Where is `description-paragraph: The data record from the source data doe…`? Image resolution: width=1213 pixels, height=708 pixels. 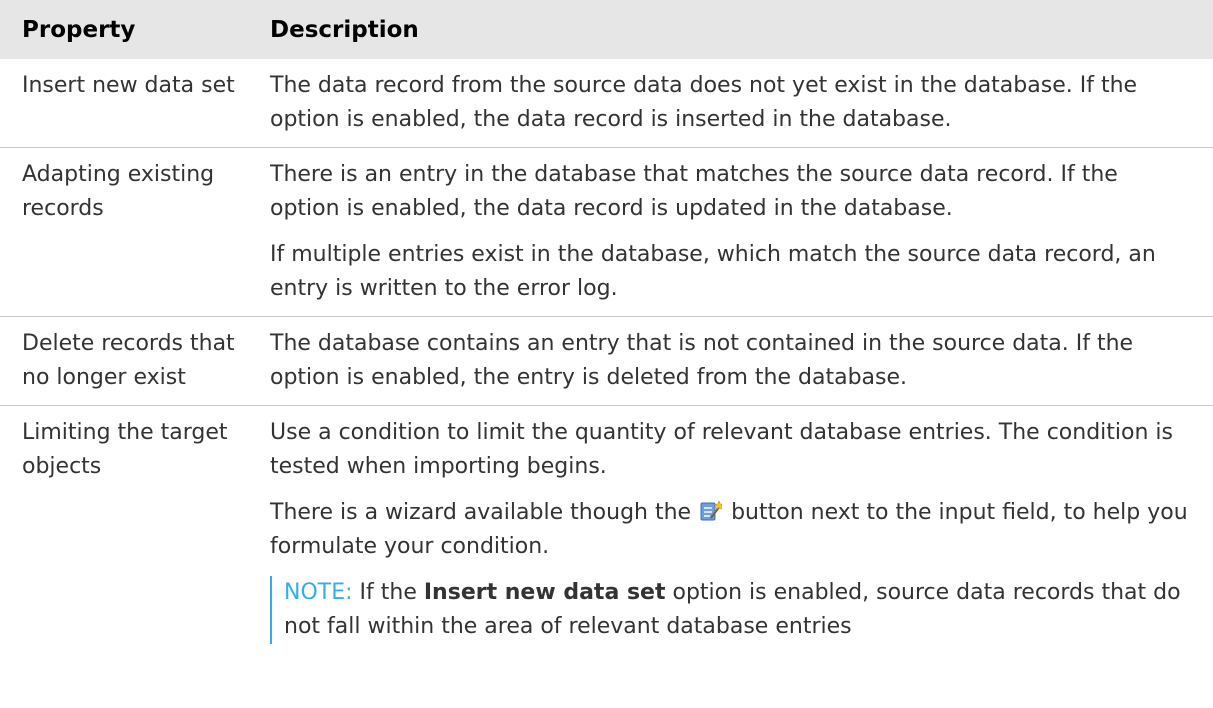 description-paragraph: The data record from the source data doe… is located at coordinates (704, 102).